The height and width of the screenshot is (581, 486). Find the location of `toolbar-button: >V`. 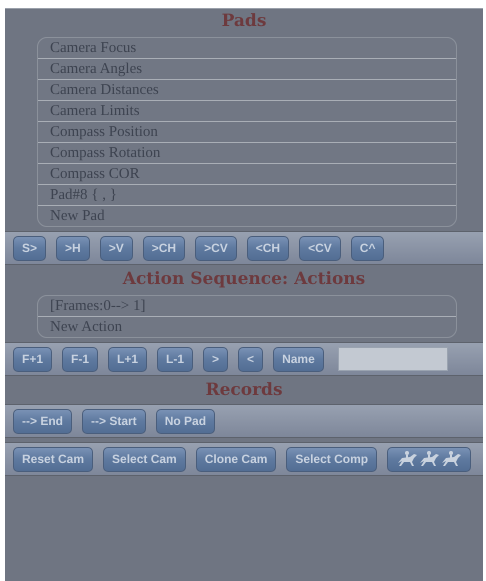

toolbar-button: >V is located at coordinates (116, 248).